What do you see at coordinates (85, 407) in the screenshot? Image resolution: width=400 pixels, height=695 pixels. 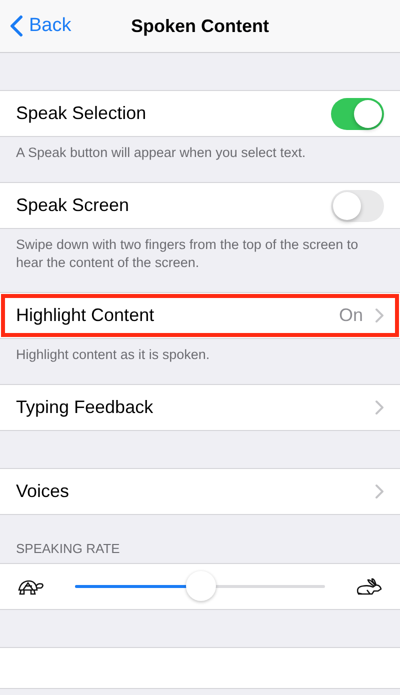 I see `row-label: Typing Feedback` at bounding box center [85, 407].